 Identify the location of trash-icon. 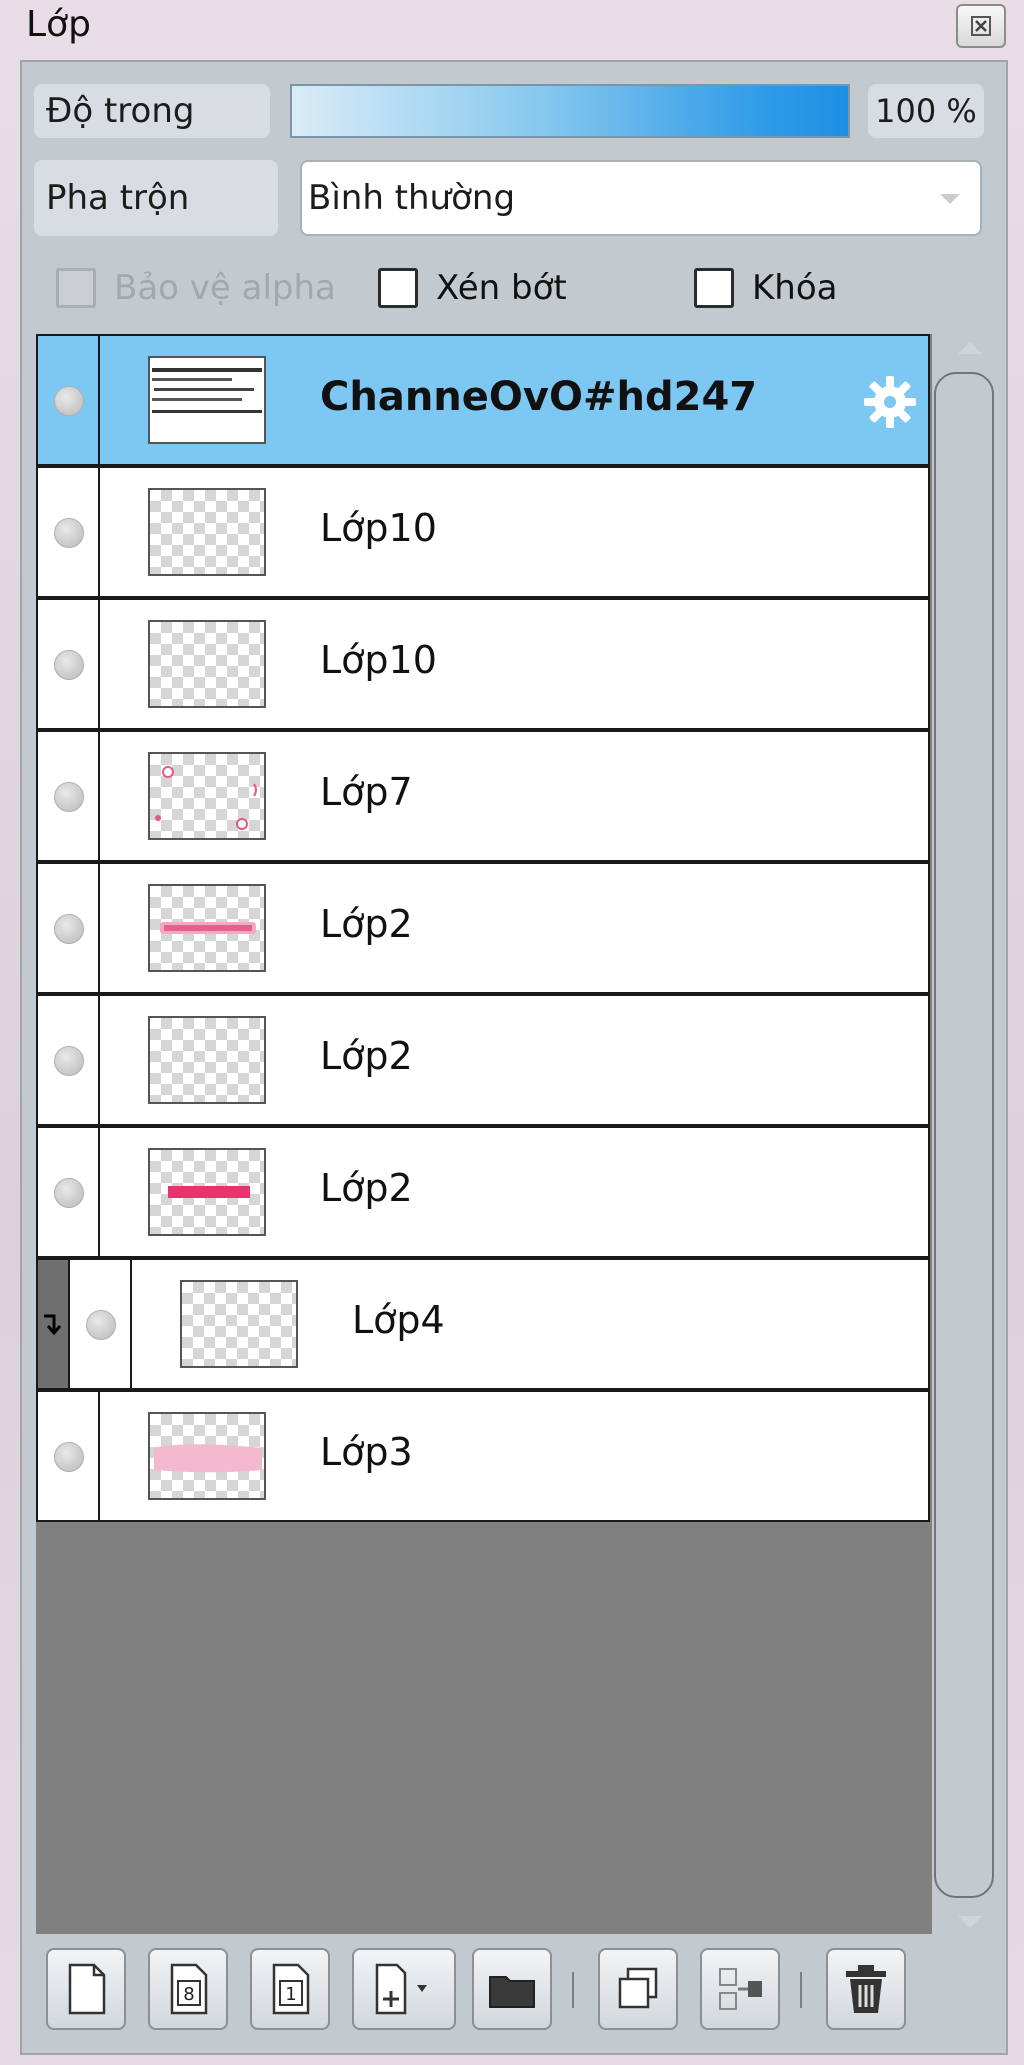
(866, 1989).